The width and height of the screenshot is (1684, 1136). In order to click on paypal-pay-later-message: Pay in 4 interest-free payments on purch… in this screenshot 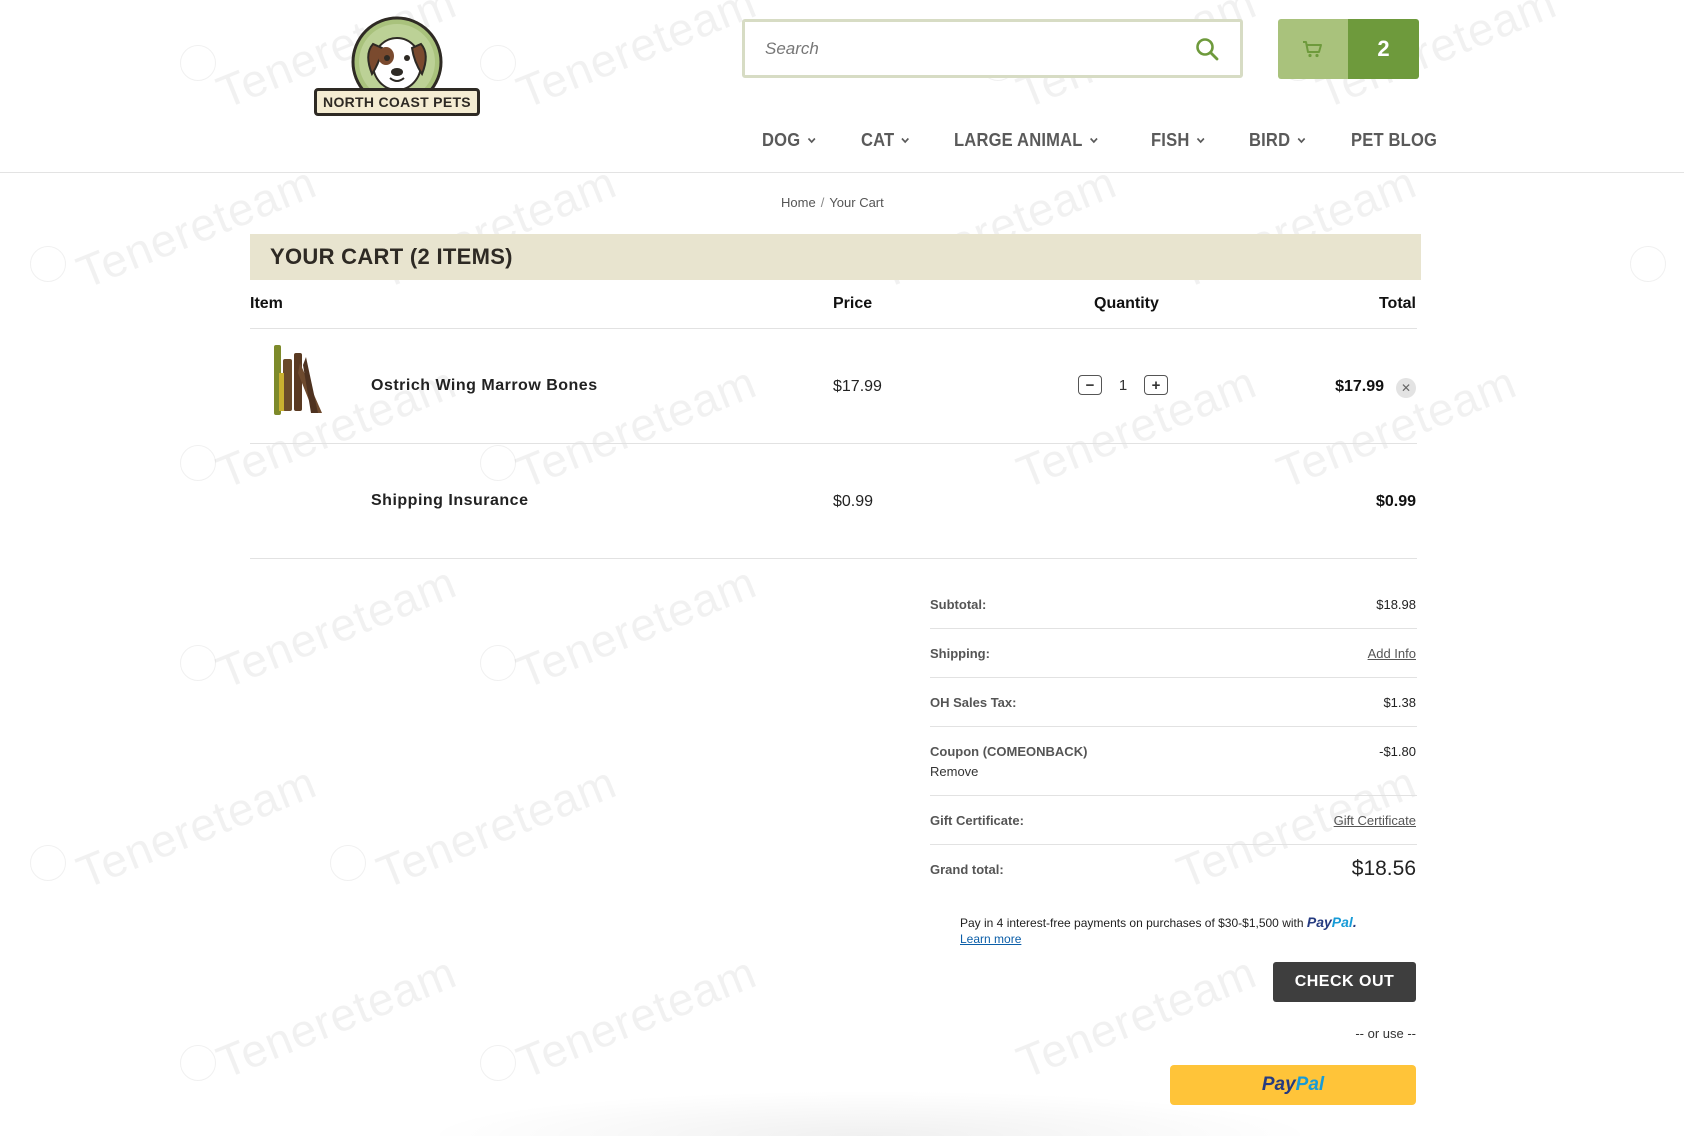, I will do `click(1158, 930)`.